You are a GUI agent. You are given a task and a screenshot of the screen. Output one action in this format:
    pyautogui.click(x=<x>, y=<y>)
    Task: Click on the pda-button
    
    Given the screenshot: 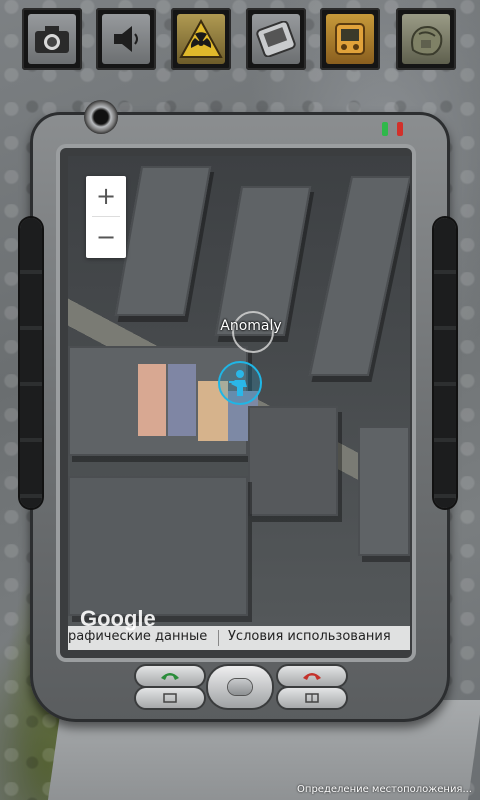 What is the action you would take?
    pyautogui.click(x=276, y=39)
    